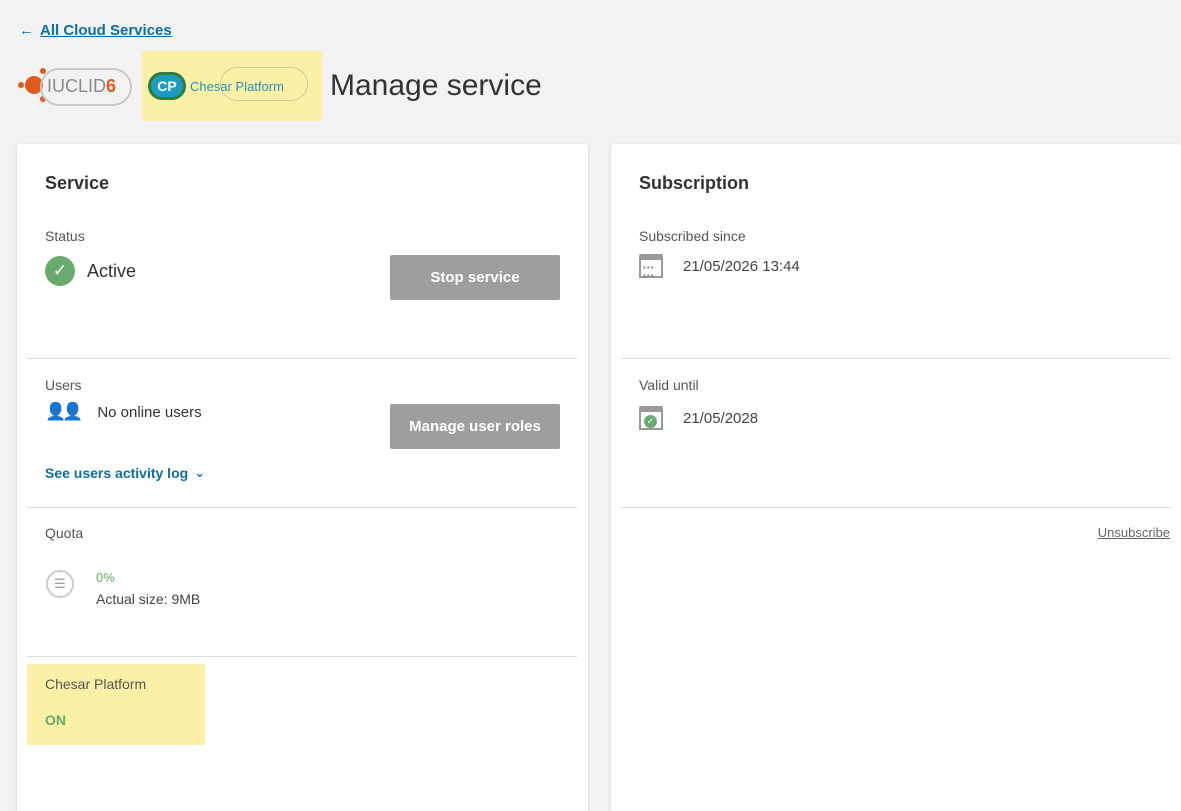 The width and height of the screenshot is (1181, 811). What do you see at coordinates (105, 577) in the screenshot?
I see `quota-percent: 0%` at bounding box center [105, 577].